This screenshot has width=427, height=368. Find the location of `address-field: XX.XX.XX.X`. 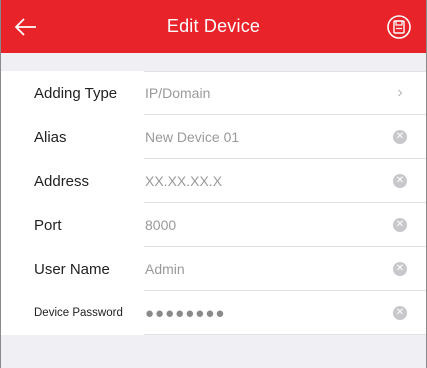

address-field: XX.XX.XX.X is located at coordinates (260, 181).